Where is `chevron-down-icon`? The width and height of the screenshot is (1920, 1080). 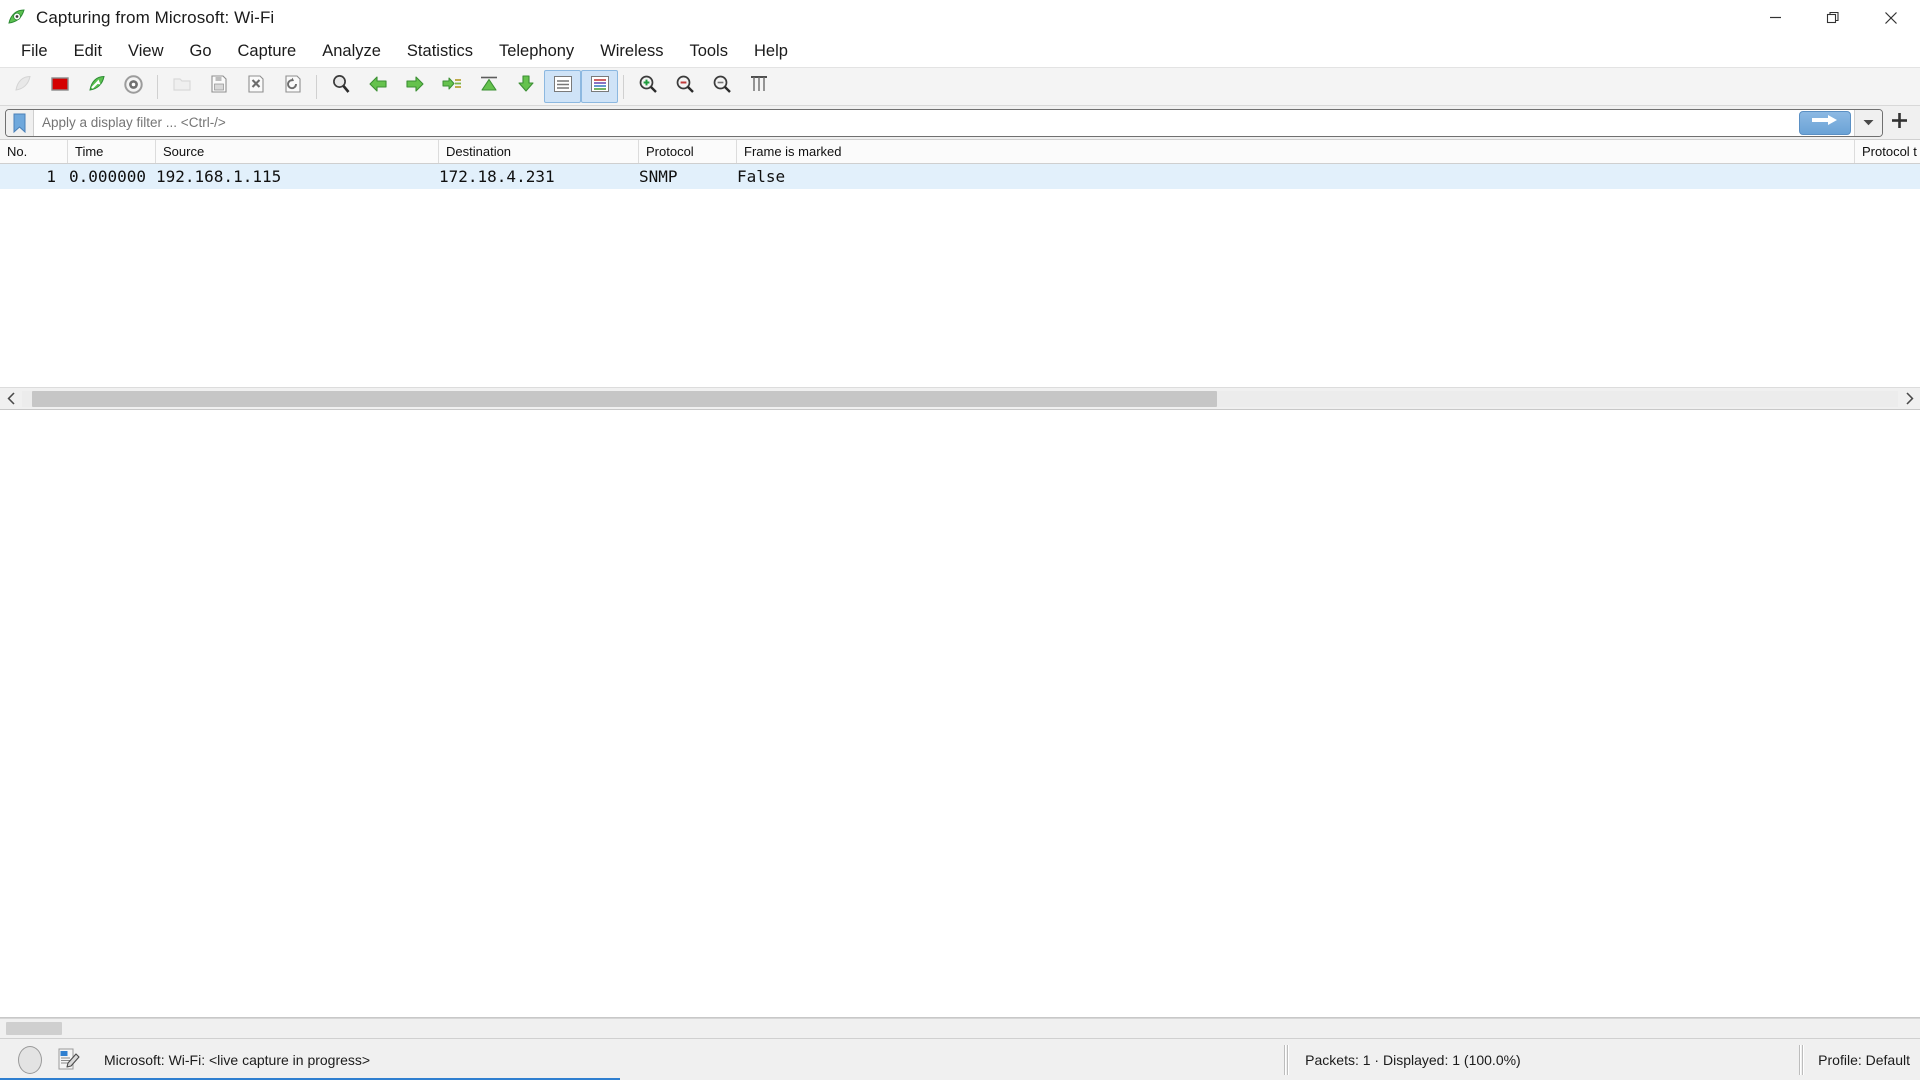
chevron-down-icon is located at coordinates (1868, 123).